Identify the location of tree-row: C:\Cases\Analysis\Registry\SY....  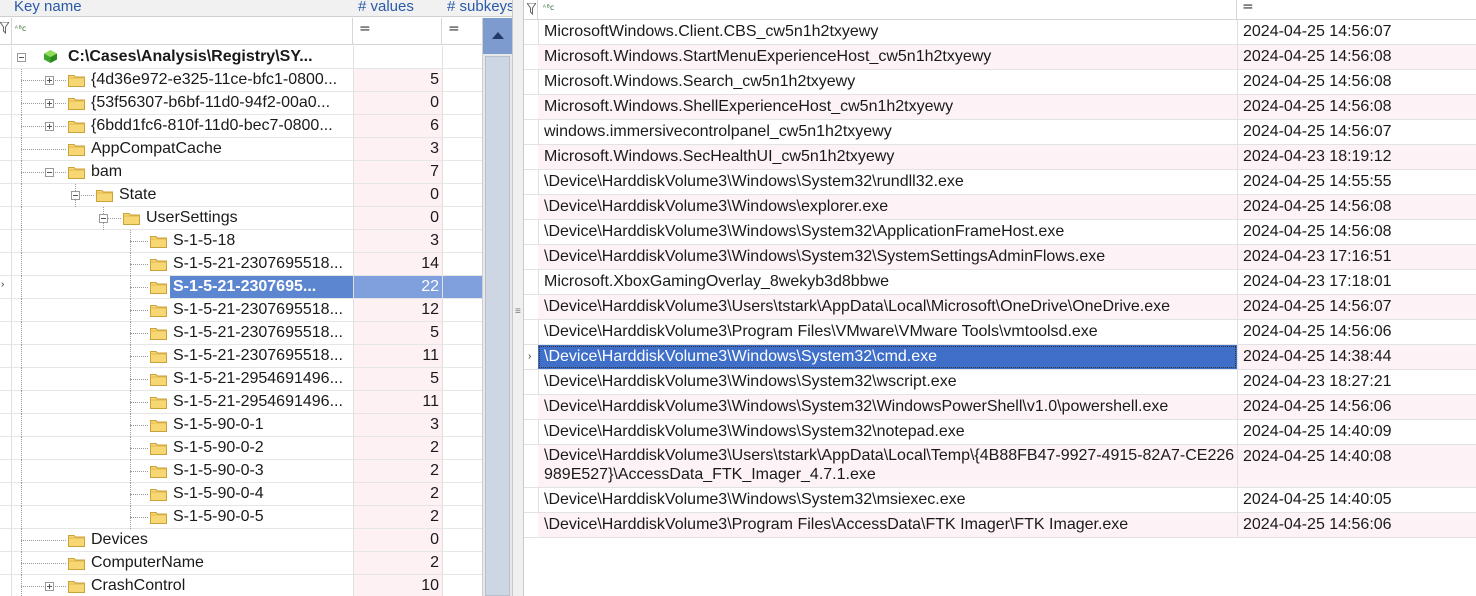
(241, 57).